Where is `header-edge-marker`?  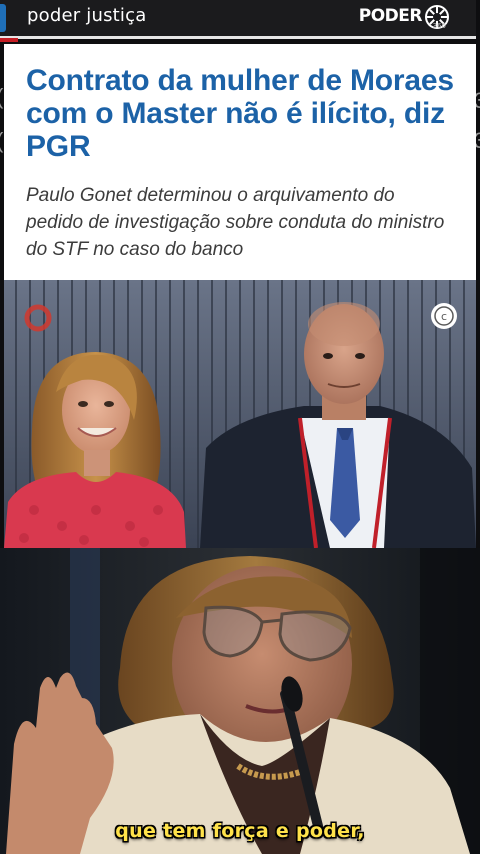
header-edge-marker is located at coordinates (3, 18).